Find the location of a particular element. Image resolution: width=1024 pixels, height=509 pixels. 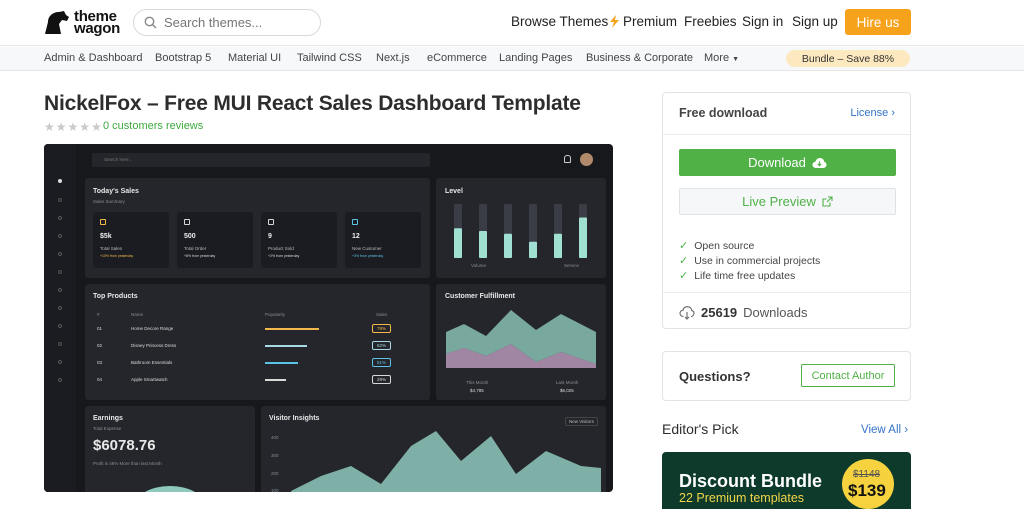

preview-earnings-gauge is located at coordinates (170, 489).